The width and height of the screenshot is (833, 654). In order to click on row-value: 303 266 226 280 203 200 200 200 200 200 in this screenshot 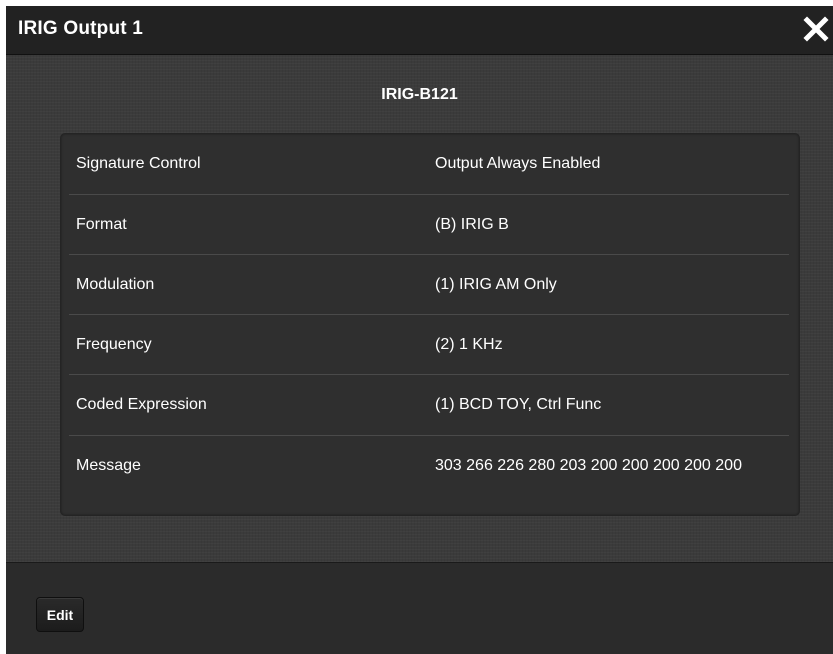, I will do `click(588, 465)`.